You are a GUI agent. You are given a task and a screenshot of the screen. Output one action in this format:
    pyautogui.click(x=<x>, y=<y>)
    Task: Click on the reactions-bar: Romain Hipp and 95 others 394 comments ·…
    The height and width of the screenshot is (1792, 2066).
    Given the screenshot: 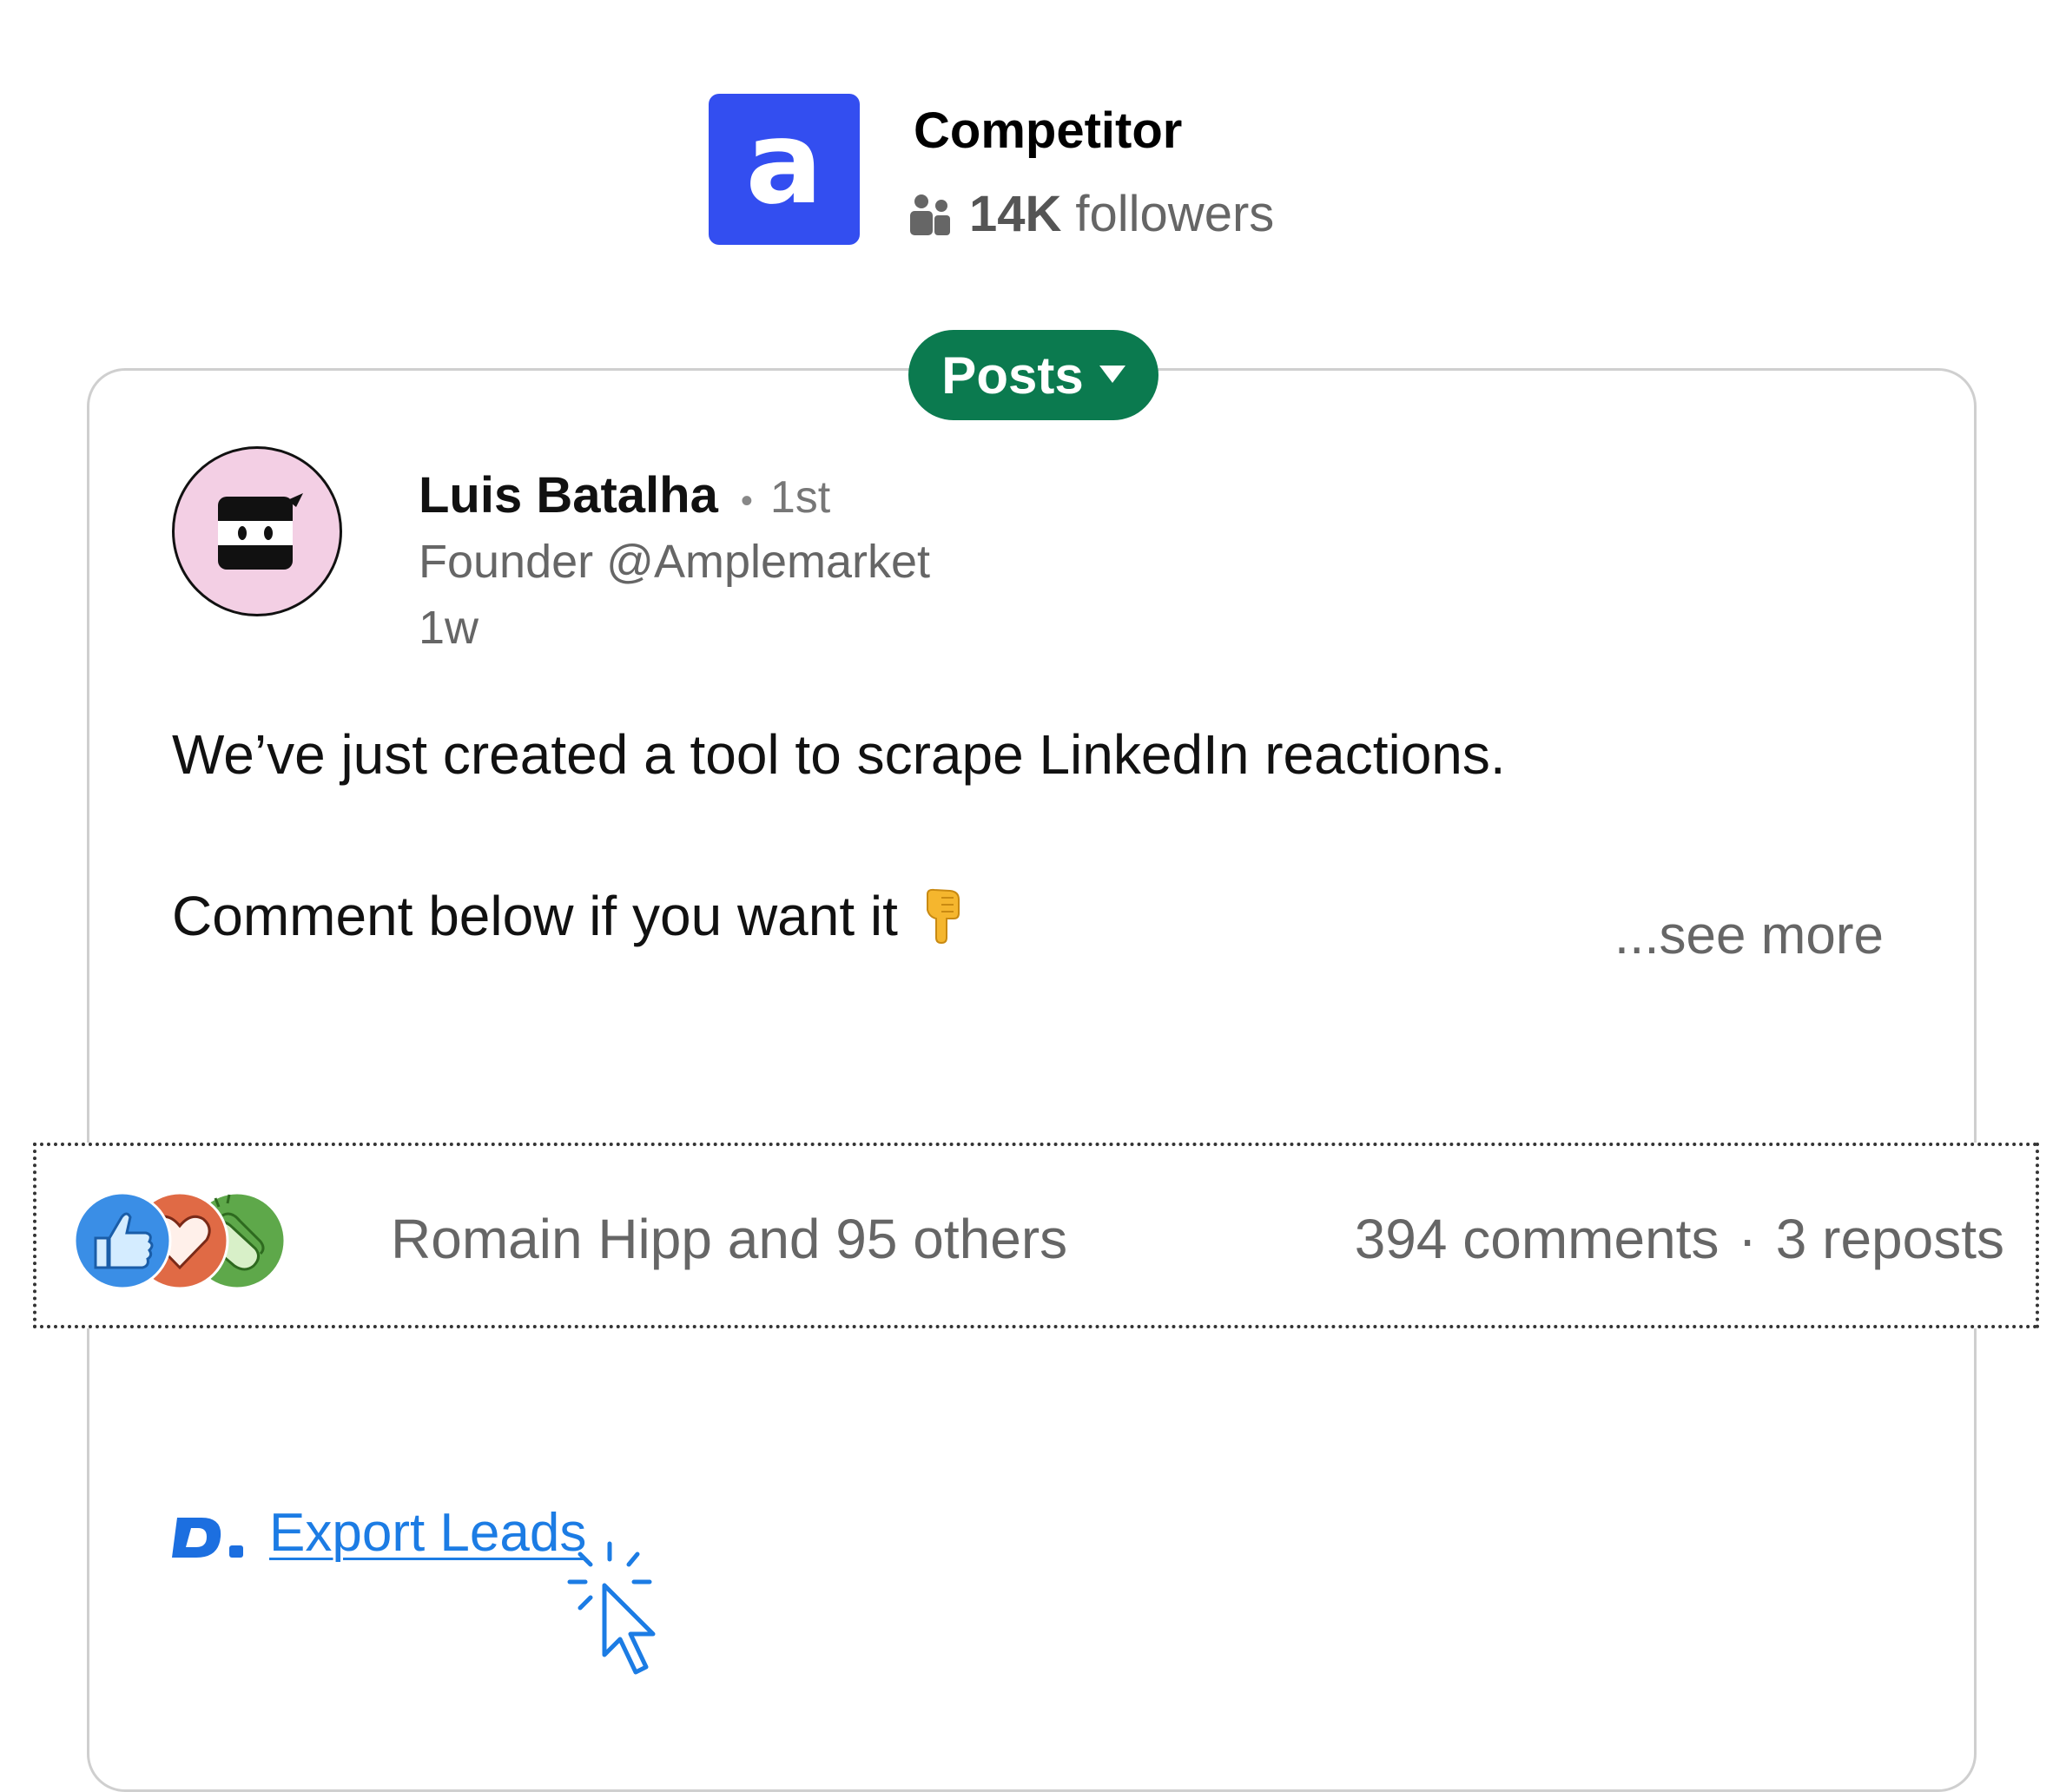 What is the action you would take?
    pyautogui.click(x=1036, y=1235)
    